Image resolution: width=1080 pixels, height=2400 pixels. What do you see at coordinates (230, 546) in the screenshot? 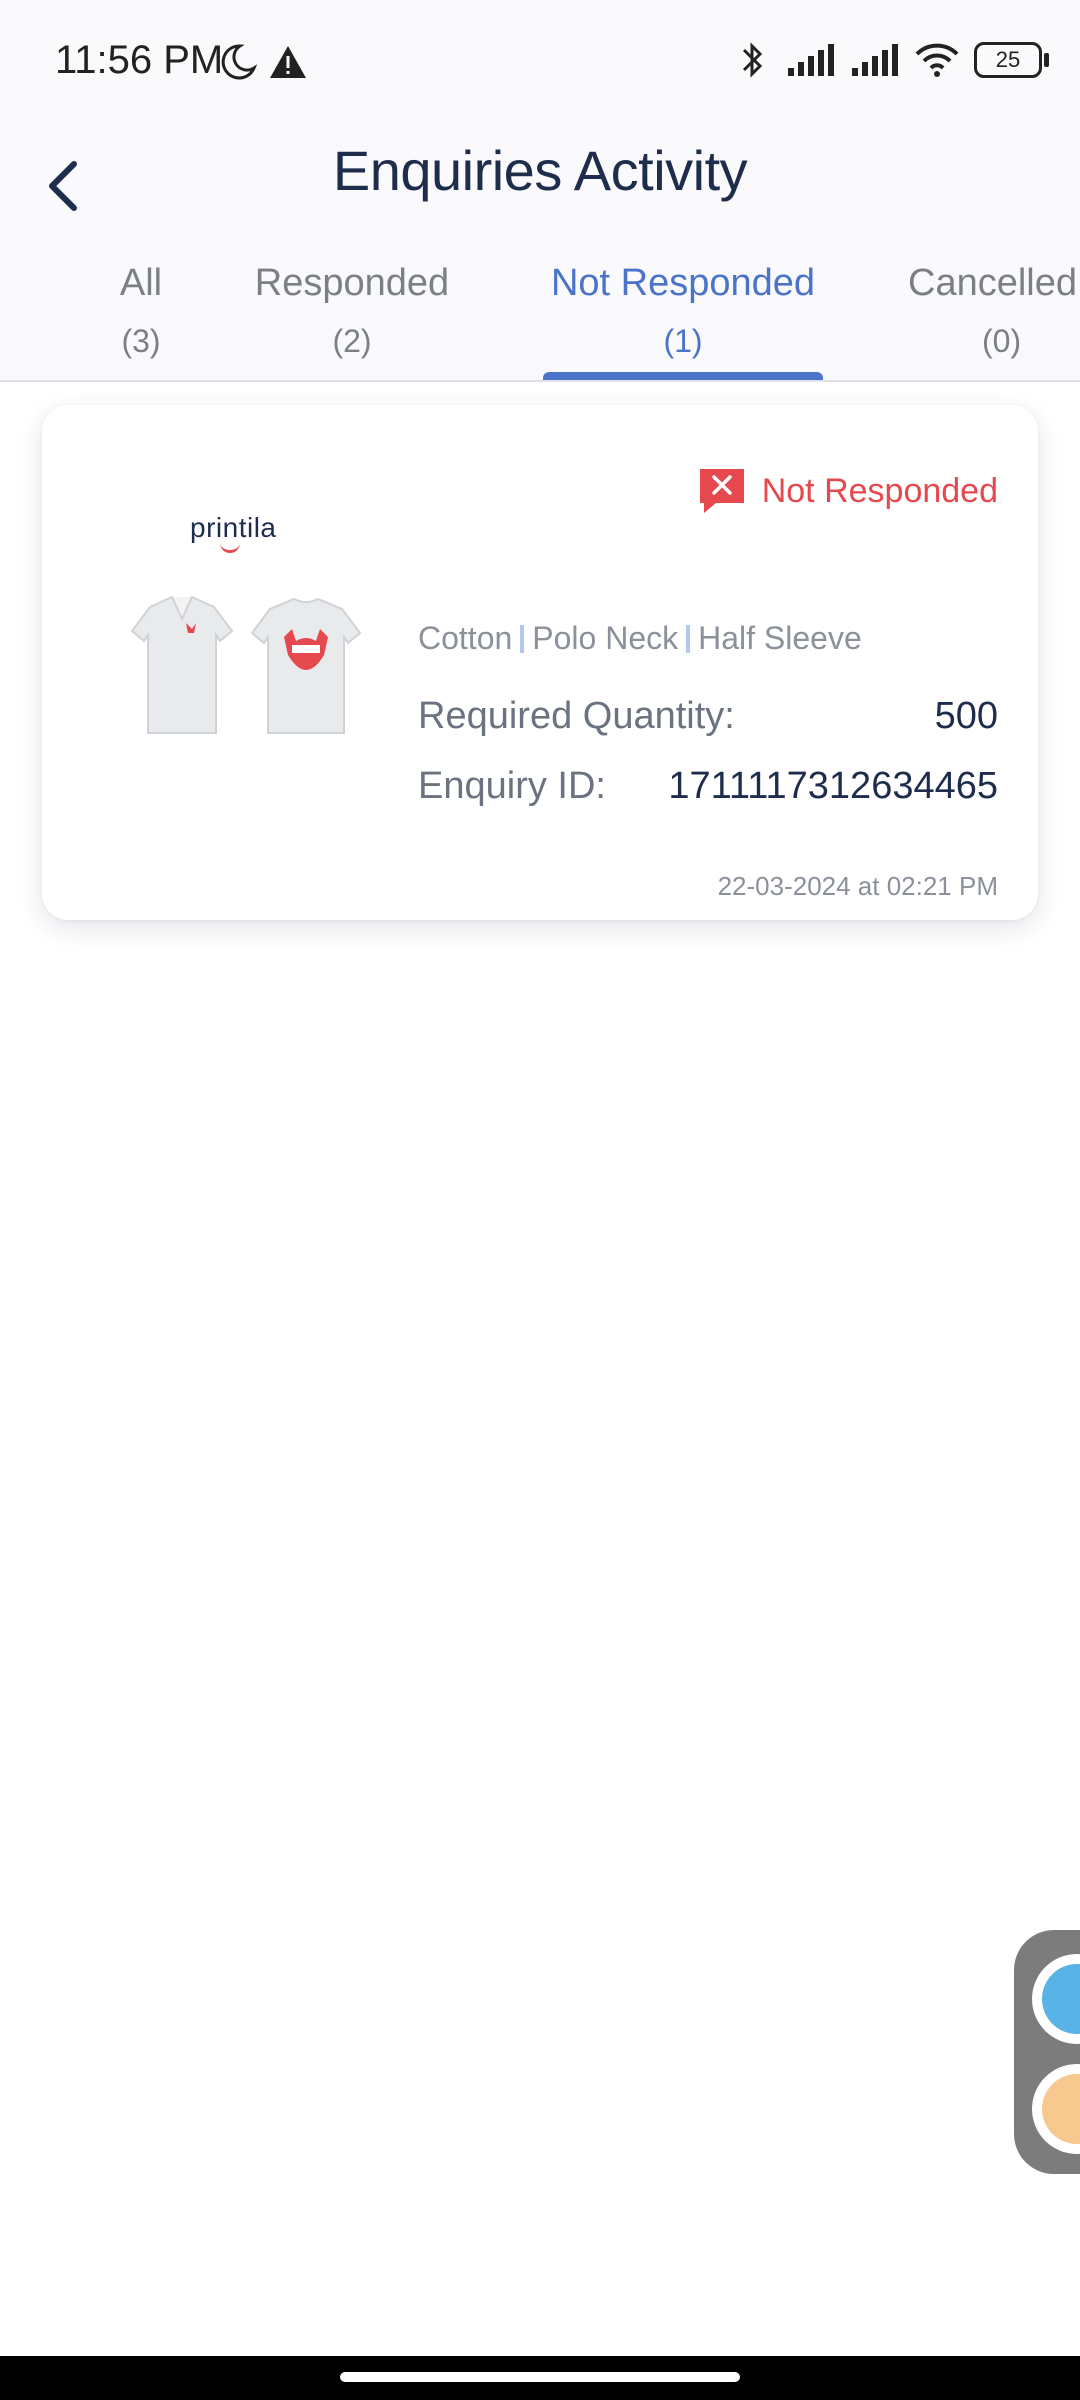
I see `brand-smile-mark` at bounding box center [230, 546].